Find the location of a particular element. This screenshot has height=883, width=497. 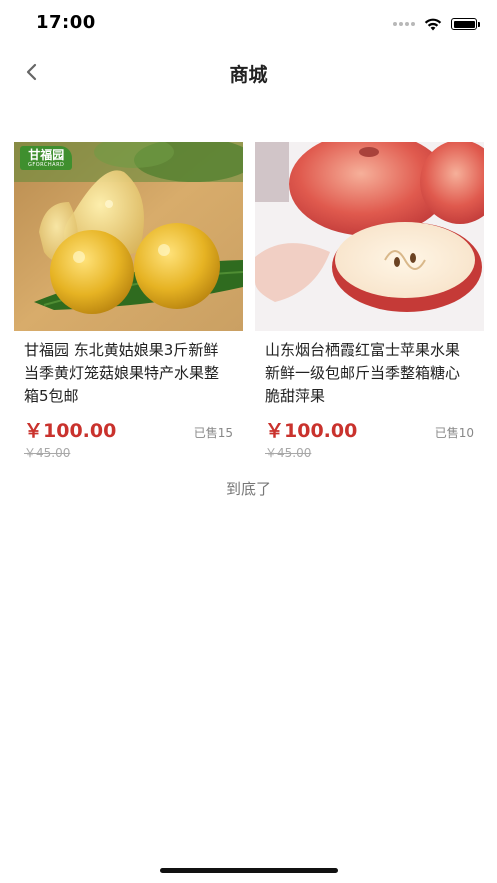

price-row: ￥100.00 已售10 is located at coordinates (369, 429).